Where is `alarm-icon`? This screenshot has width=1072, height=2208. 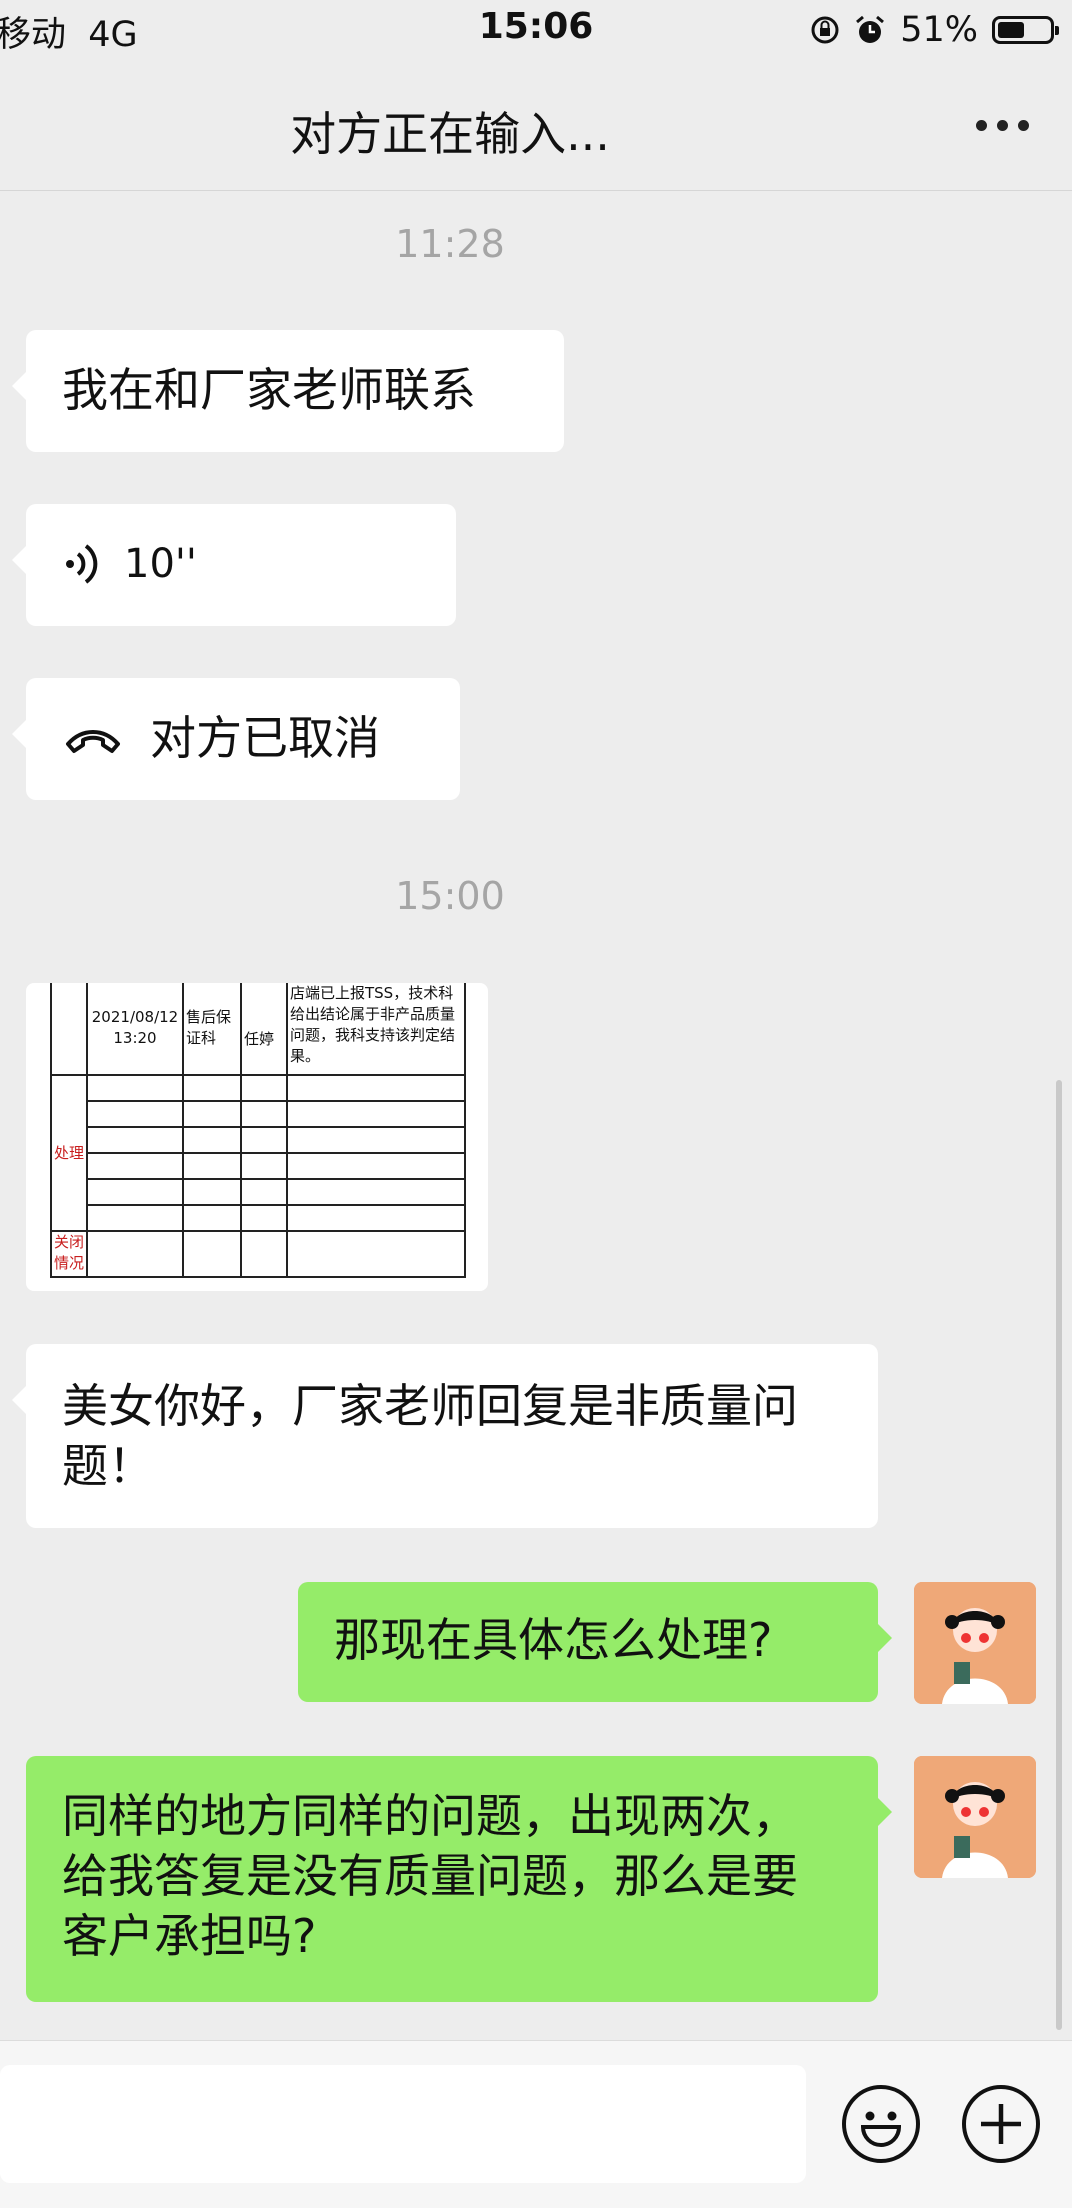
alarm-icon is located at coordinates (870, 29).